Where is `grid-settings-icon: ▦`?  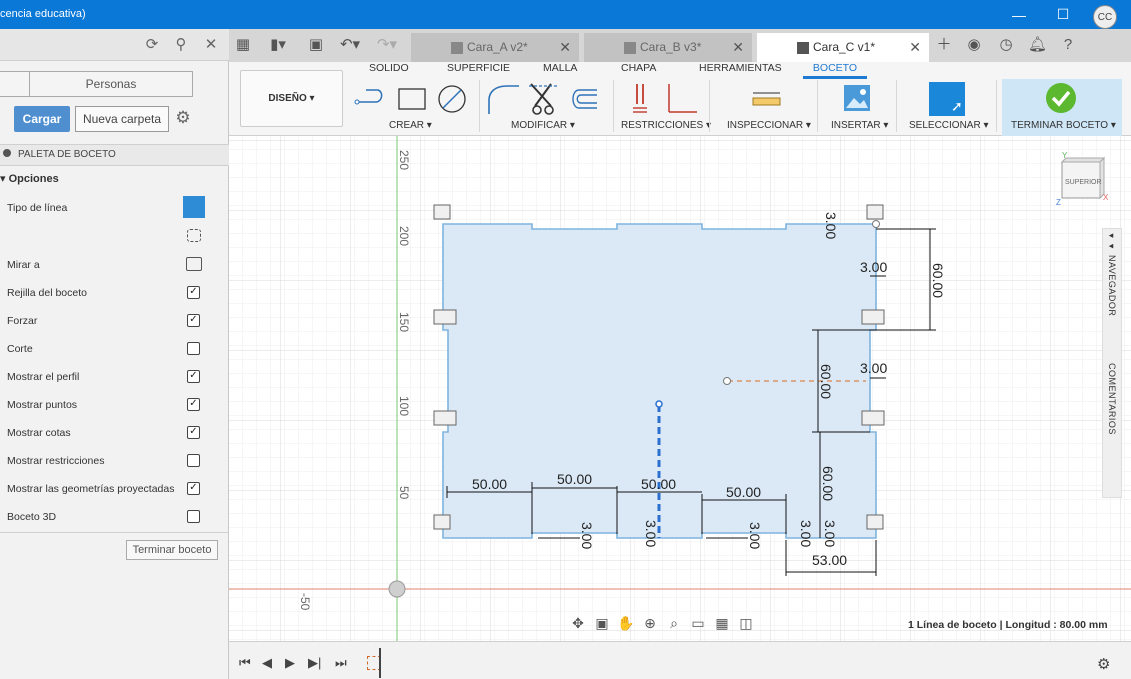
grid-settings-icon: ▦ is located at coordinates (722, 623).